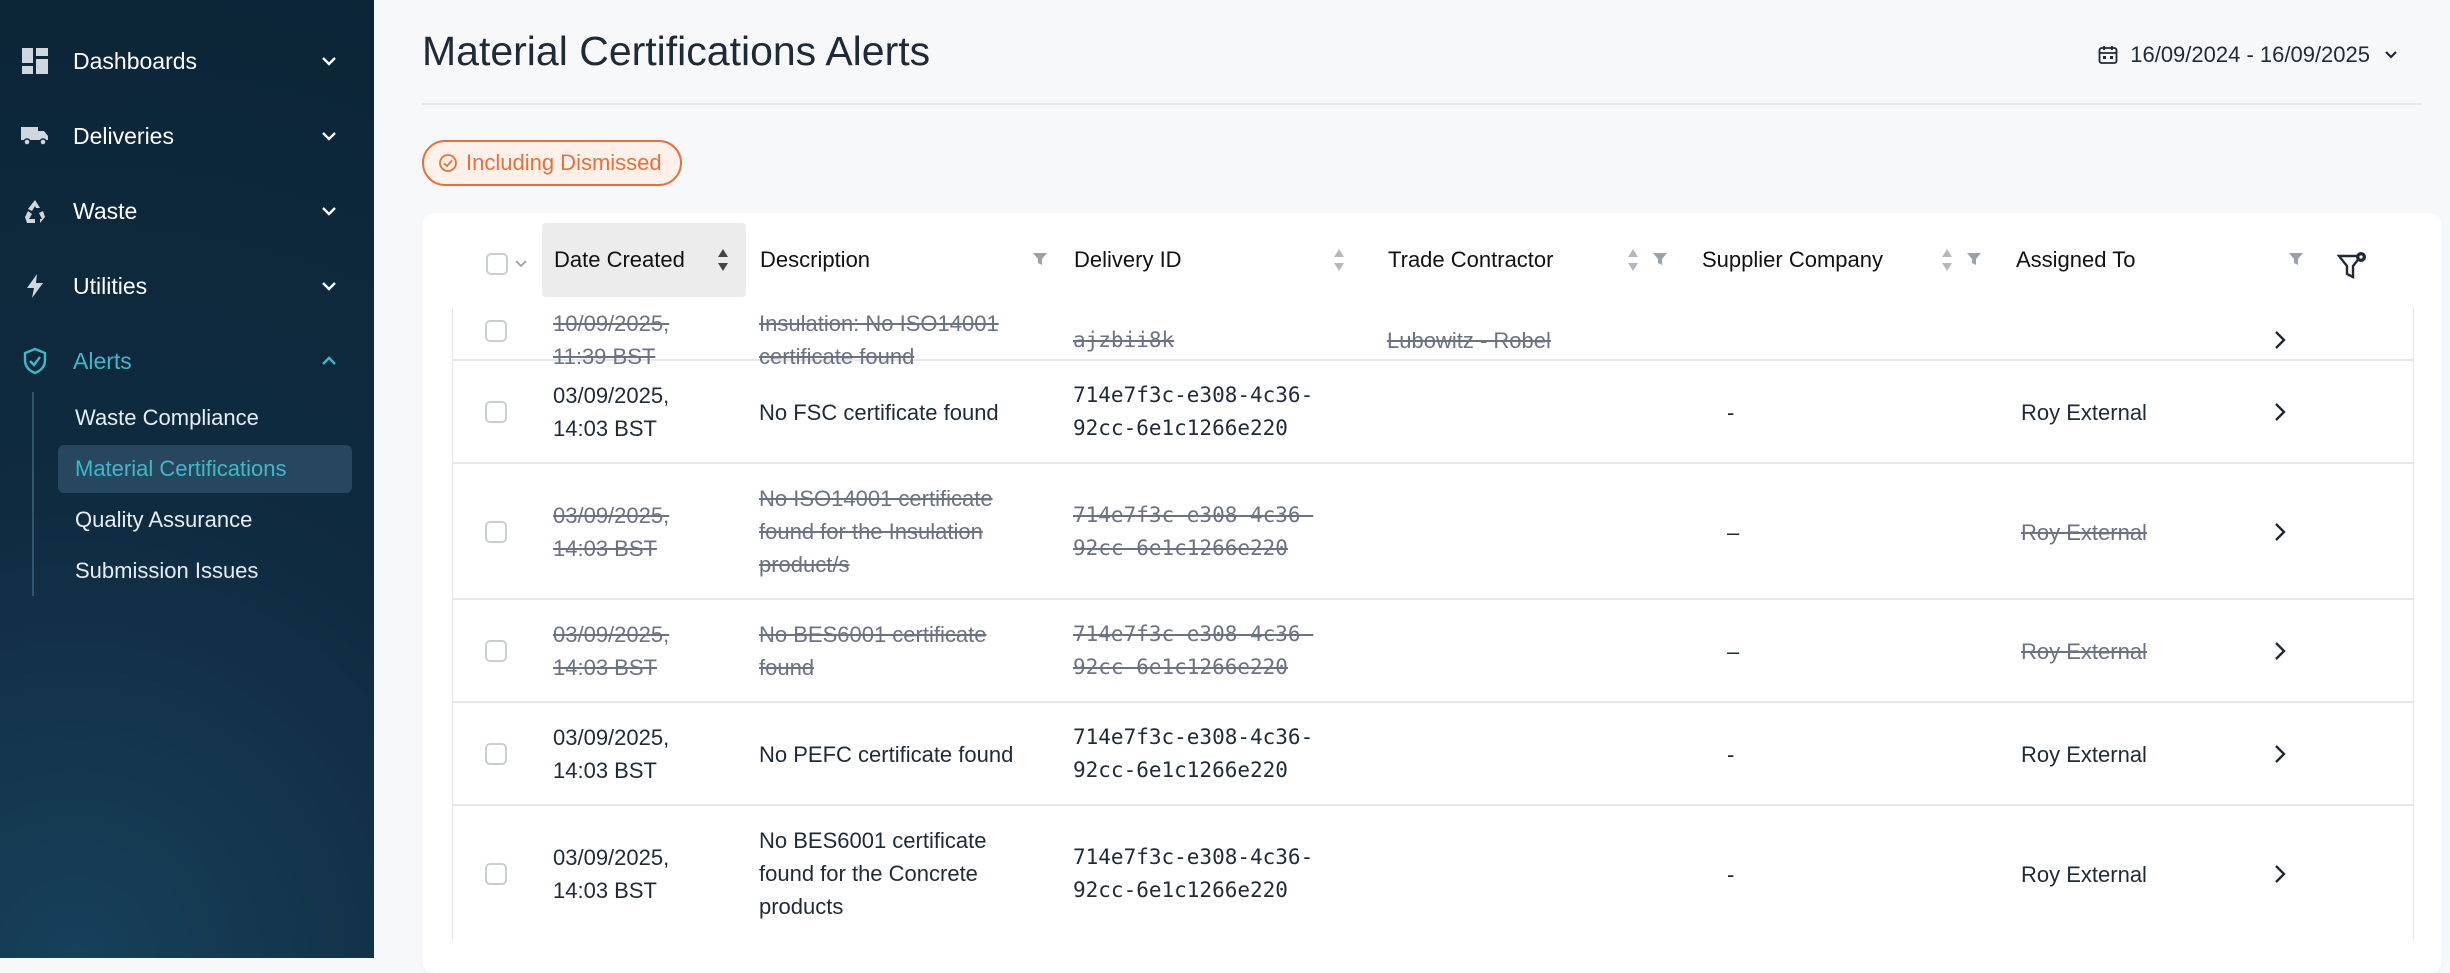  What do you see at coordinates (886, 754) in the screenshot?
I see `description-cell: No PEFC certificate found` at bounding box center [886, 754].